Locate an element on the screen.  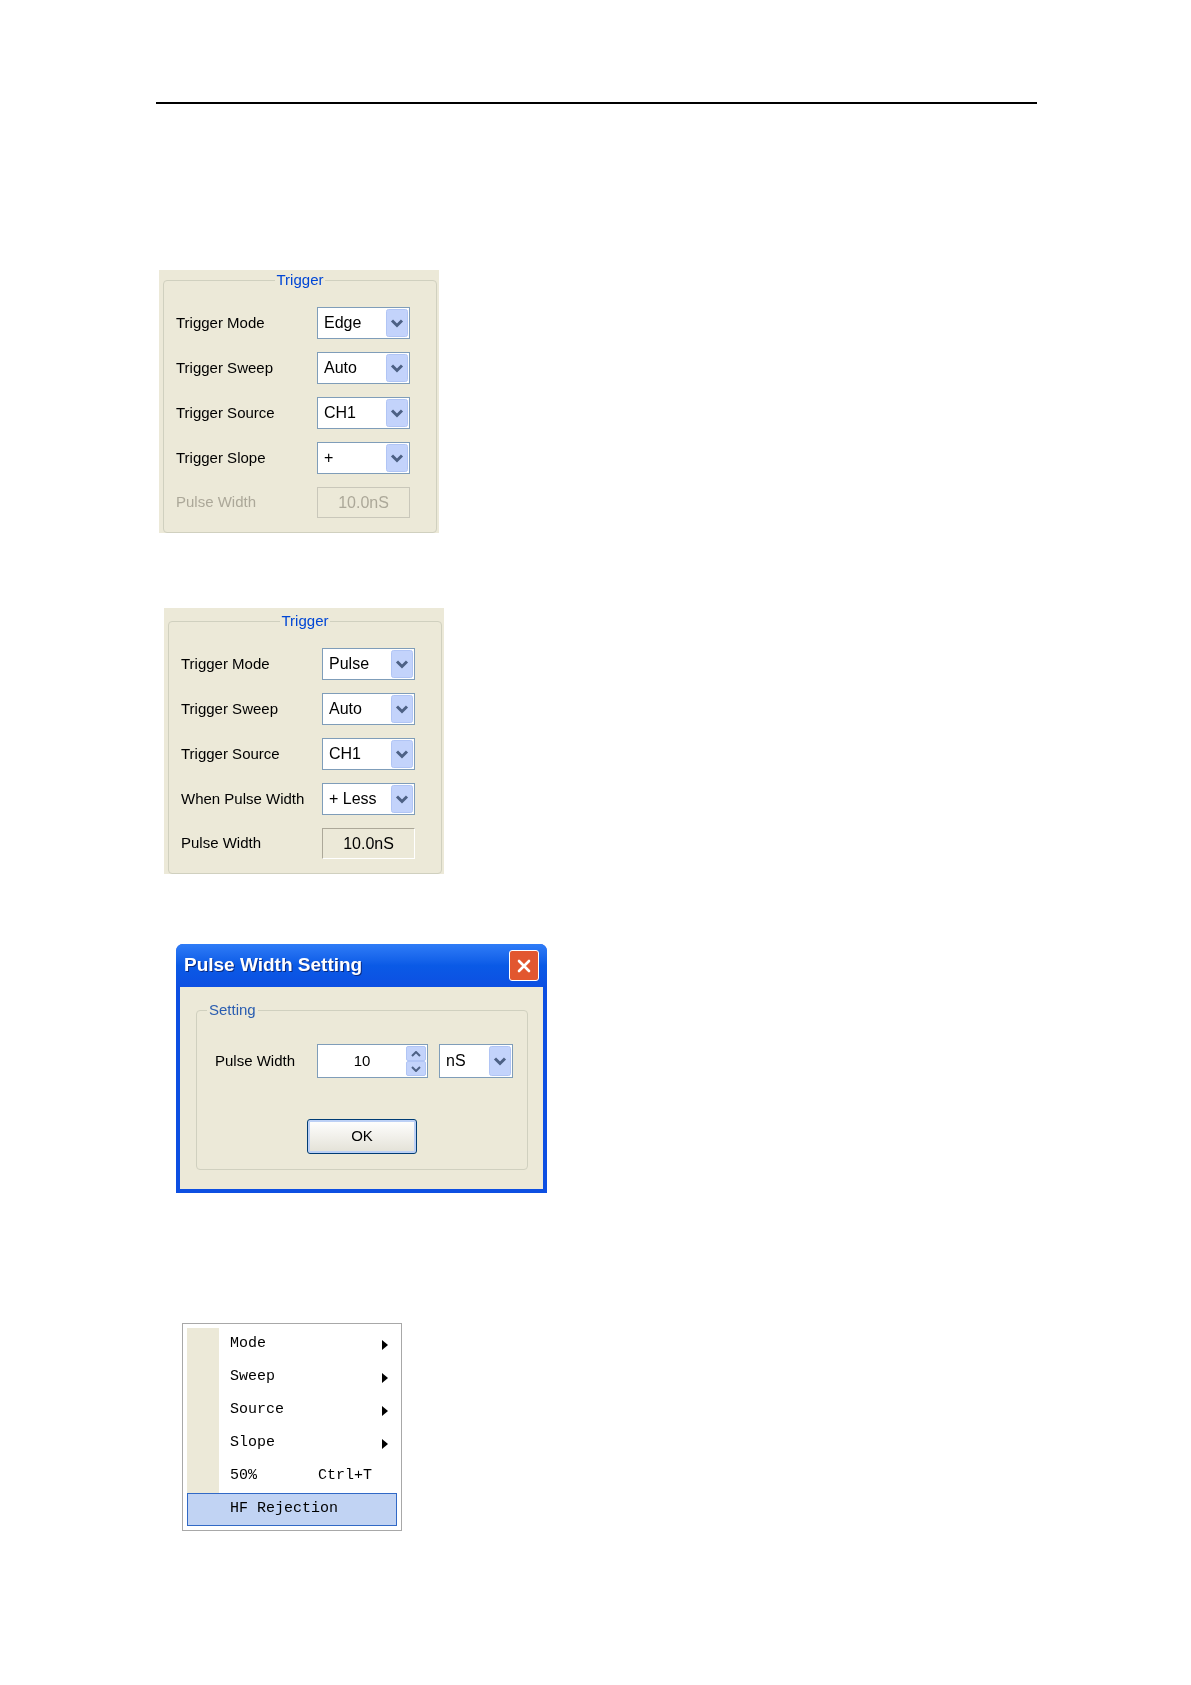
close-icon is located at coordinates (524, 965).